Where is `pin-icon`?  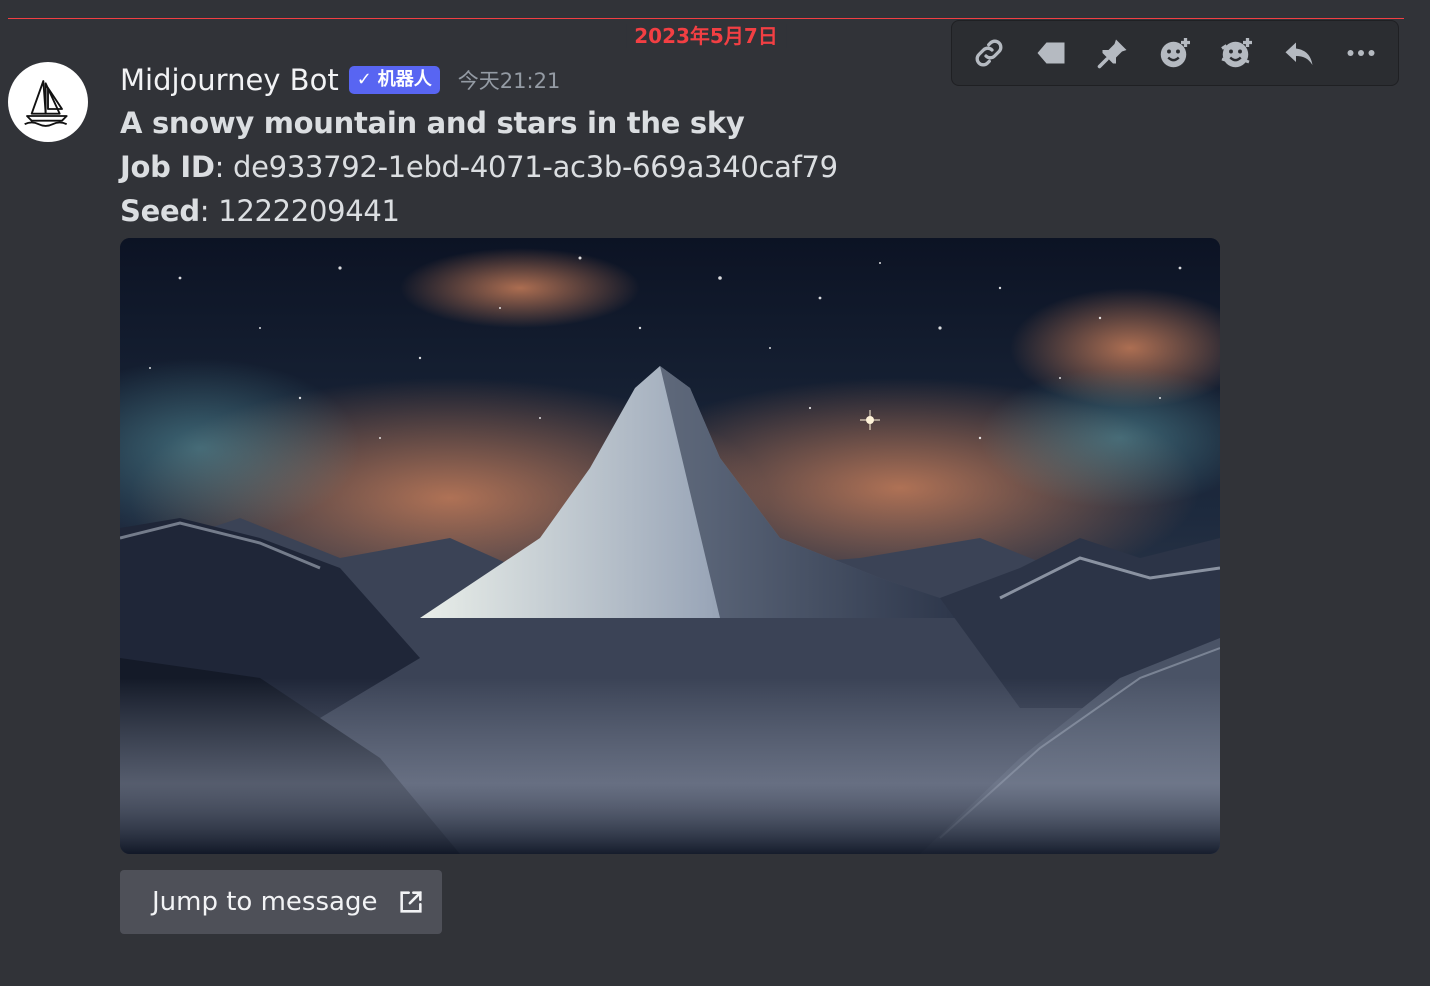 pin-icon is located at coordinates (1112, 54).